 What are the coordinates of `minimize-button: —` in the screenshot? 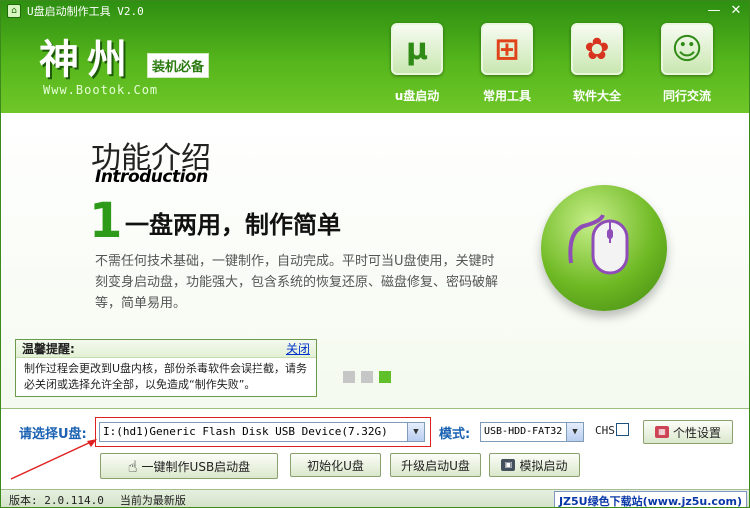 It's located at (714, 11).